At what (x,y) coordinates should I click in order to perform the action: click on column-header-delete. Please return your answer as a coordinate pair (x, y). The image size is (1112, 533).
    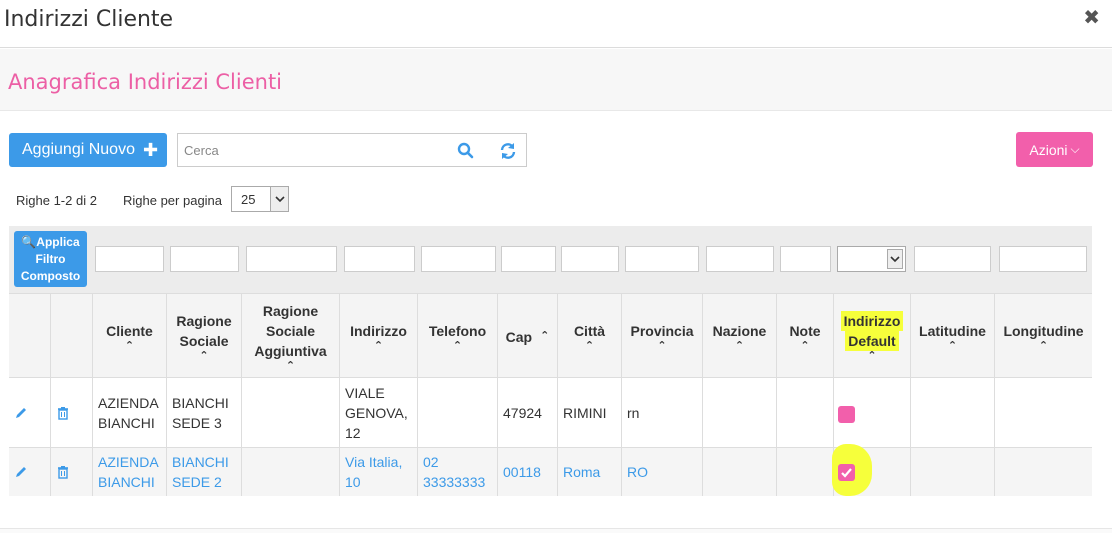
    Looking at the image, I should click on (72, 336).